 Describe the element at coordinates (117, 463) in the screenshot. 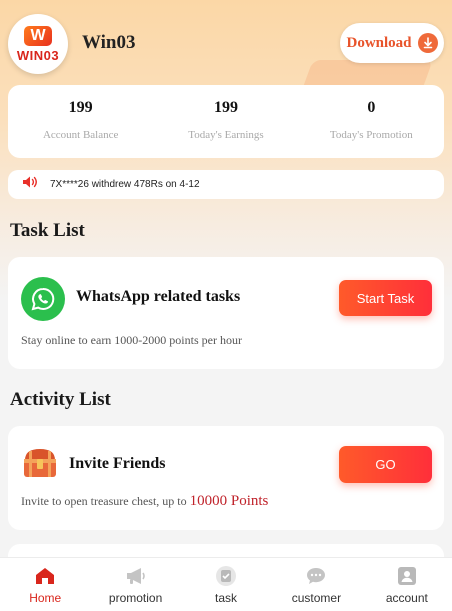

I see `activity-title: Invite Friends` at that location.